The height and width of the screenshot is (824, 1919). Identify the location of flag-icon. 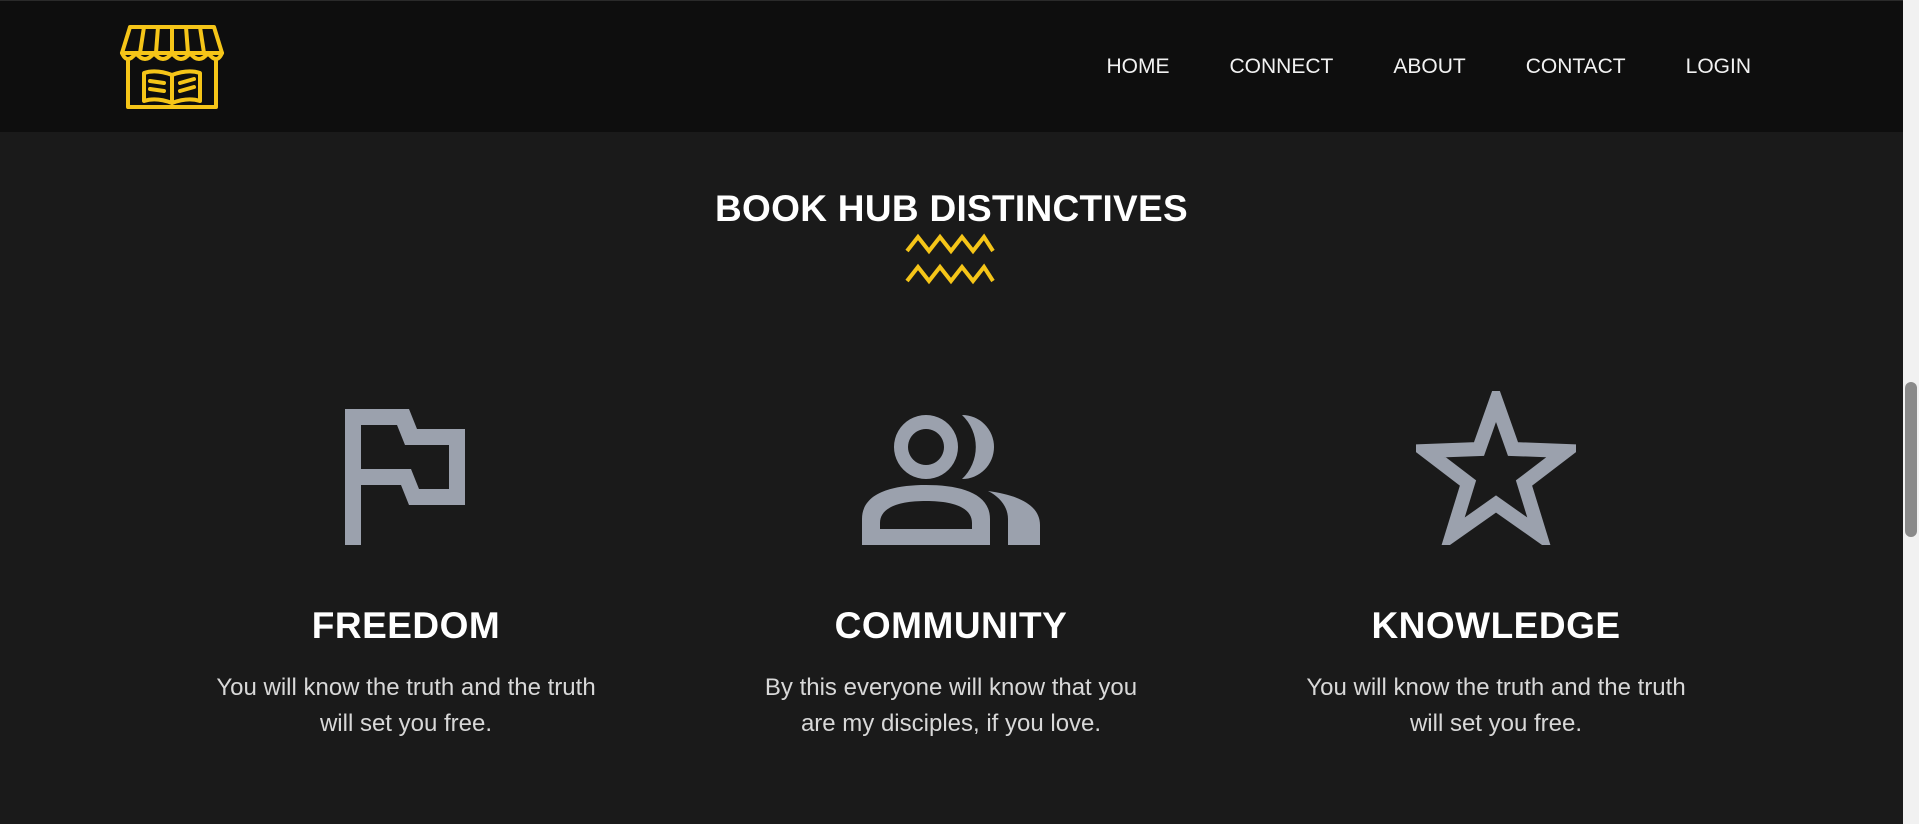
(406, 479).